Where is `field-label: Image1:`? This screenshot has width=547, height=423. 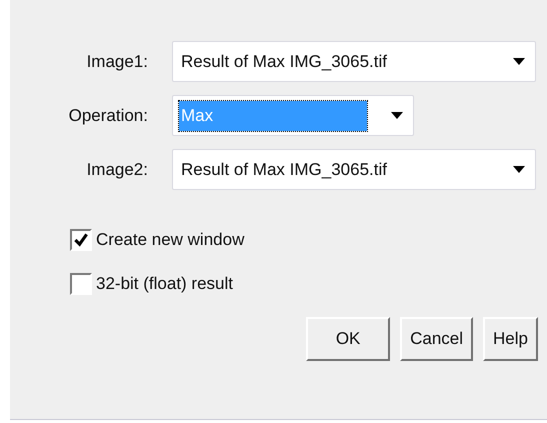 field-label: Image1: is located at coordinates (117, 62).